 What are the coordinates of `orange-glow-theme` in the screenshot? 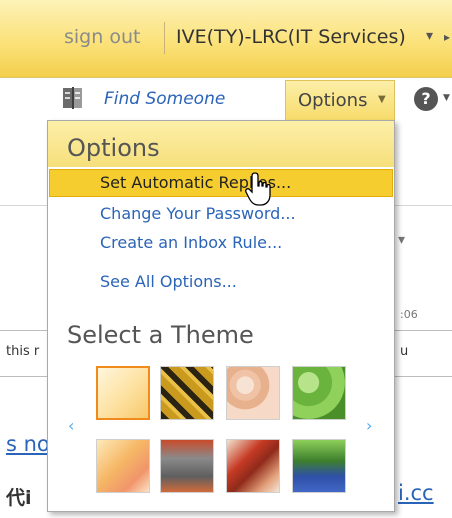 It's located at (123, 466).